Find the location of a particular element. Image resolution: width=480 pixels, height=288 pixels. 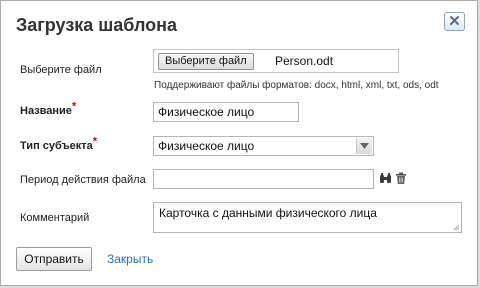

close-dialog-button is located at coordinates (454, 21).